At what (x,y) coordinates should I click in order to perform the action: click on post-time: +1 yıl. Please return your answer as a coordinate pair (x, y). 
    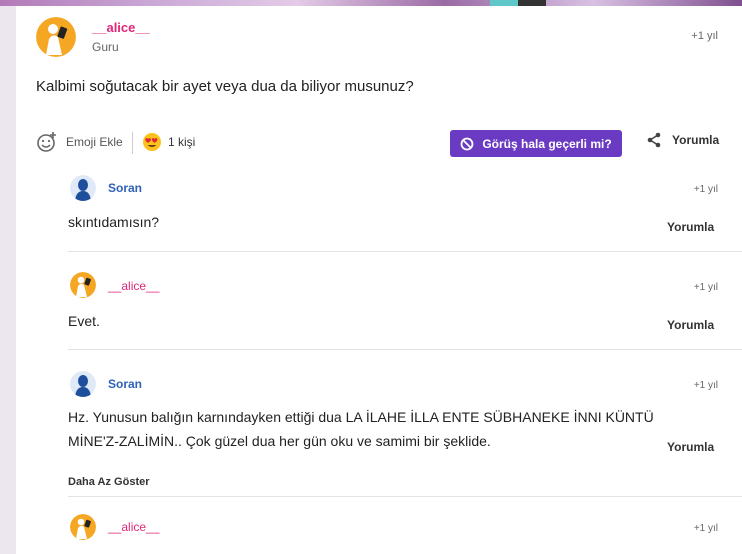
    Looking at the image, I should click on (704, 36).